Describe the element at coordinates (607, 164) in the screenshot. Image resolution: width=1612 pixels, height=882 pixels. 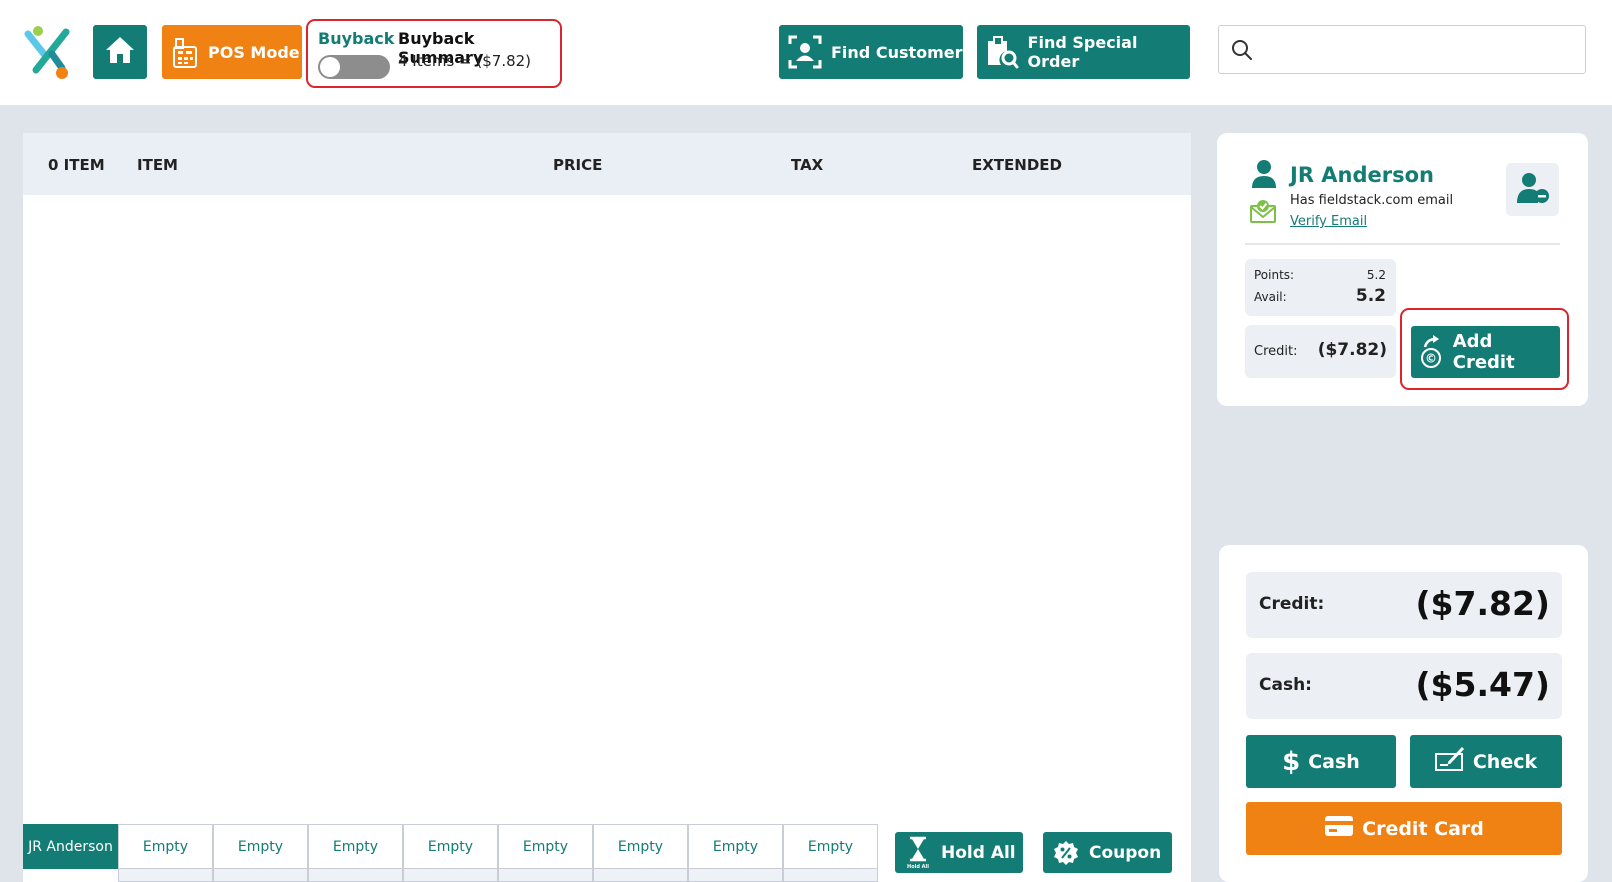
I see `cart-header: 0 ITEM ITEM PRICE TAX EXTENDED` at that location.